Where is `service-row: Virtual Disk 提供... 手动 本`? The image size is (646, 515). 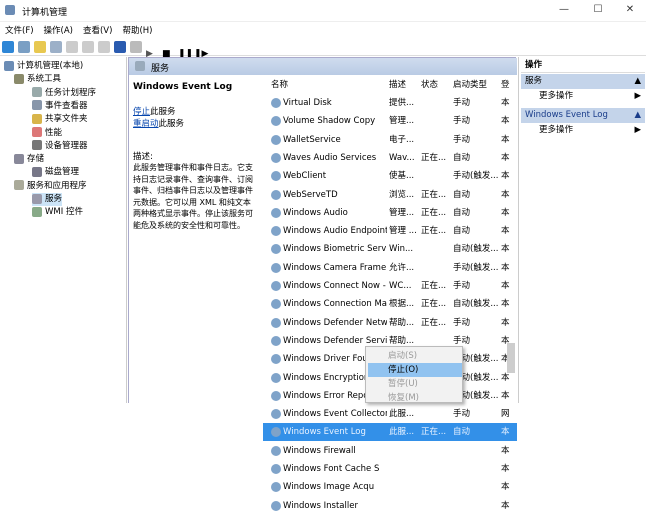
service-row: Virtual Disk 提供... 手动 本 is located at coordinates (390, 103).